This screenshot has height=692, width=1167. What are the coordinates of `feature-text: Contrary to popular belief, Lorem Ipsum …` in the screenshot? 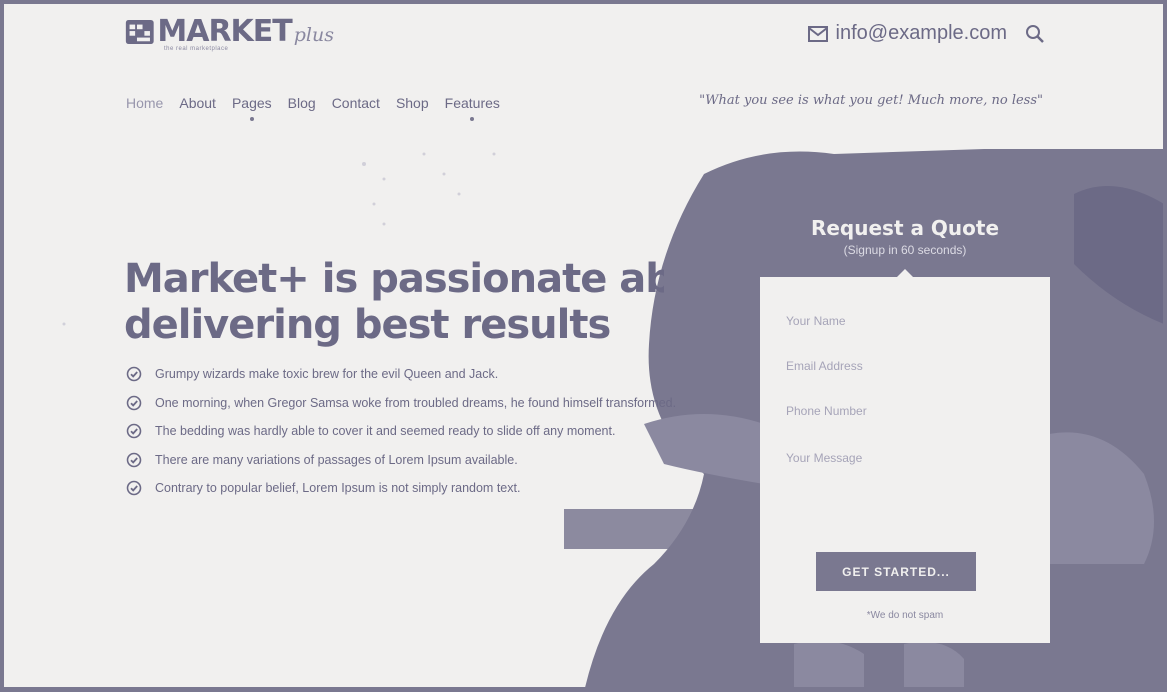 It's located at (338, 488).